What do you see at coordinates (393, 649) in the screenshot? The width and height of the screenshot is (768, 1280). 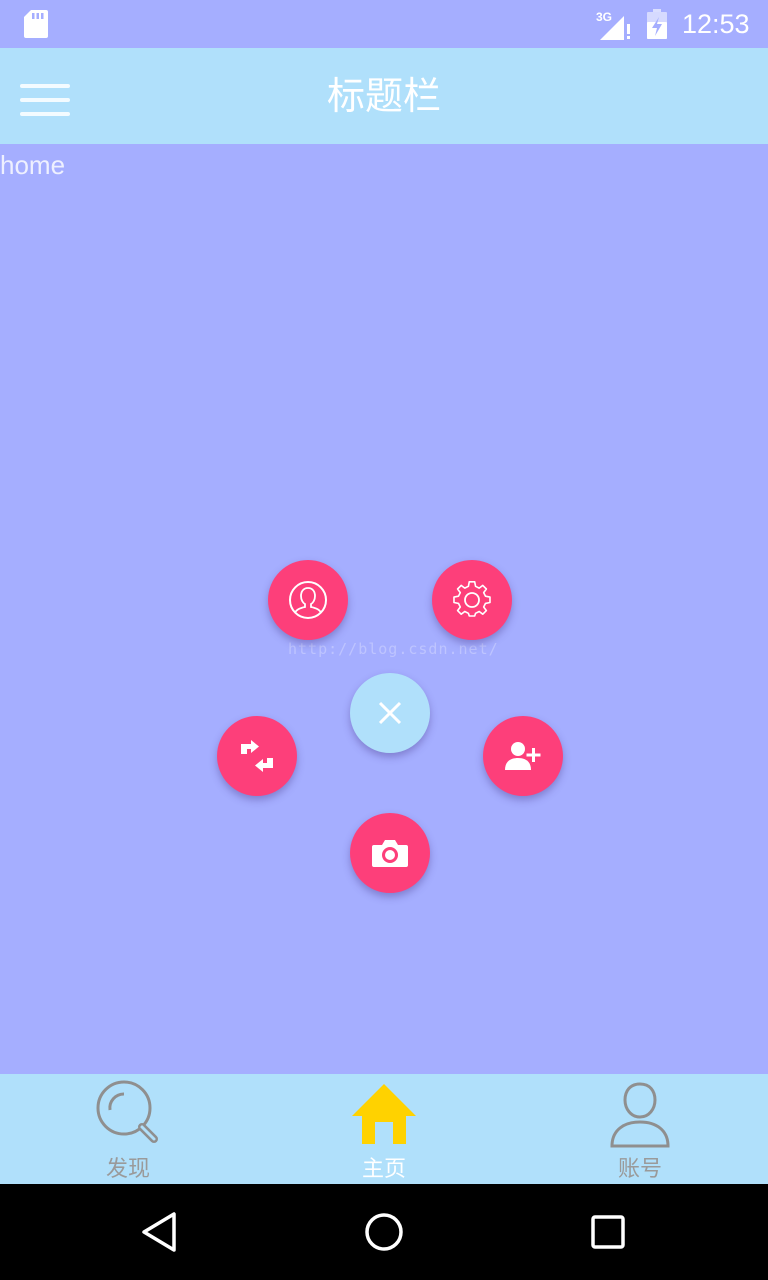 I see `watermark-text: http://blog.csdn.net/` at bounding box center [393, 649].